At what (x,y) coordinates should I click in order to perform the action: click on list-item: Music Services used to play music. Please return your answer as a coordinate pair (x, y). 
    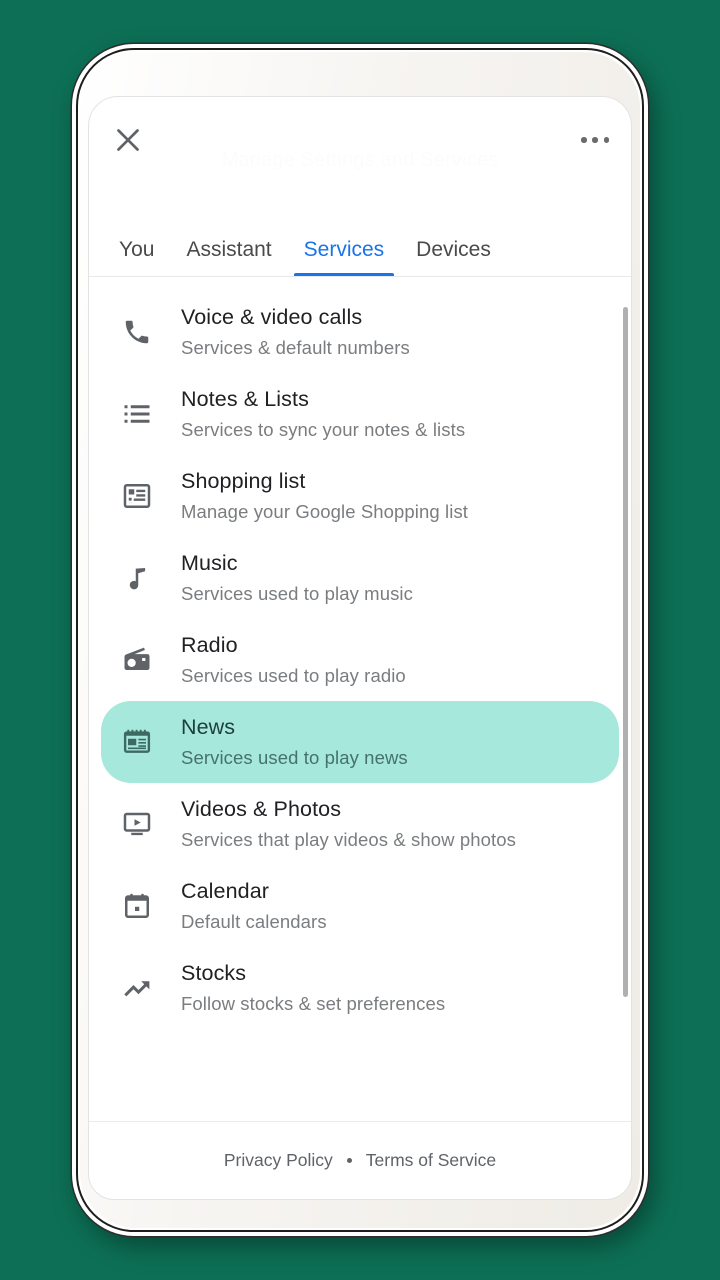
    Looking at the image, I should click on (360, 578).